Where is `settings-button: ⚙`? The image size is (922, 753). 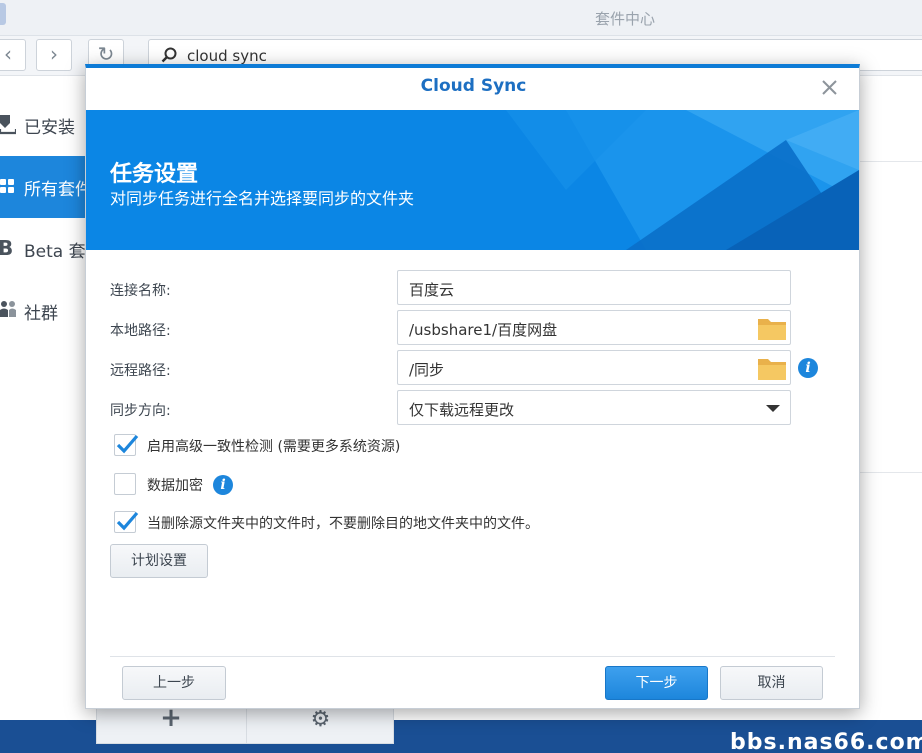
settings-button: ⚙ is located at coordinates (320, 725).